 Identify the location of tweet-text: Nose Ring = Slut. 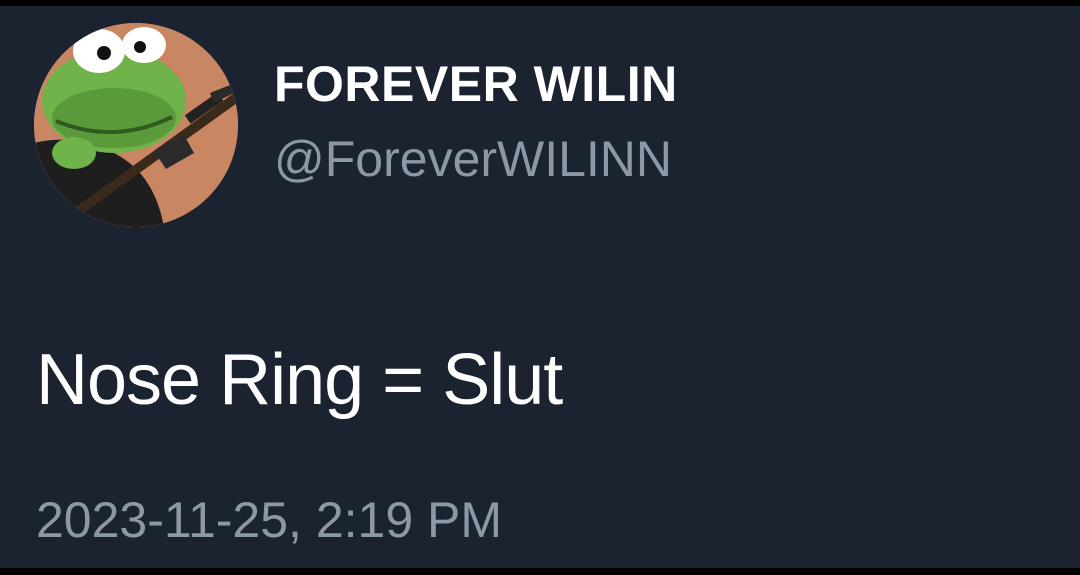
(299, 380).